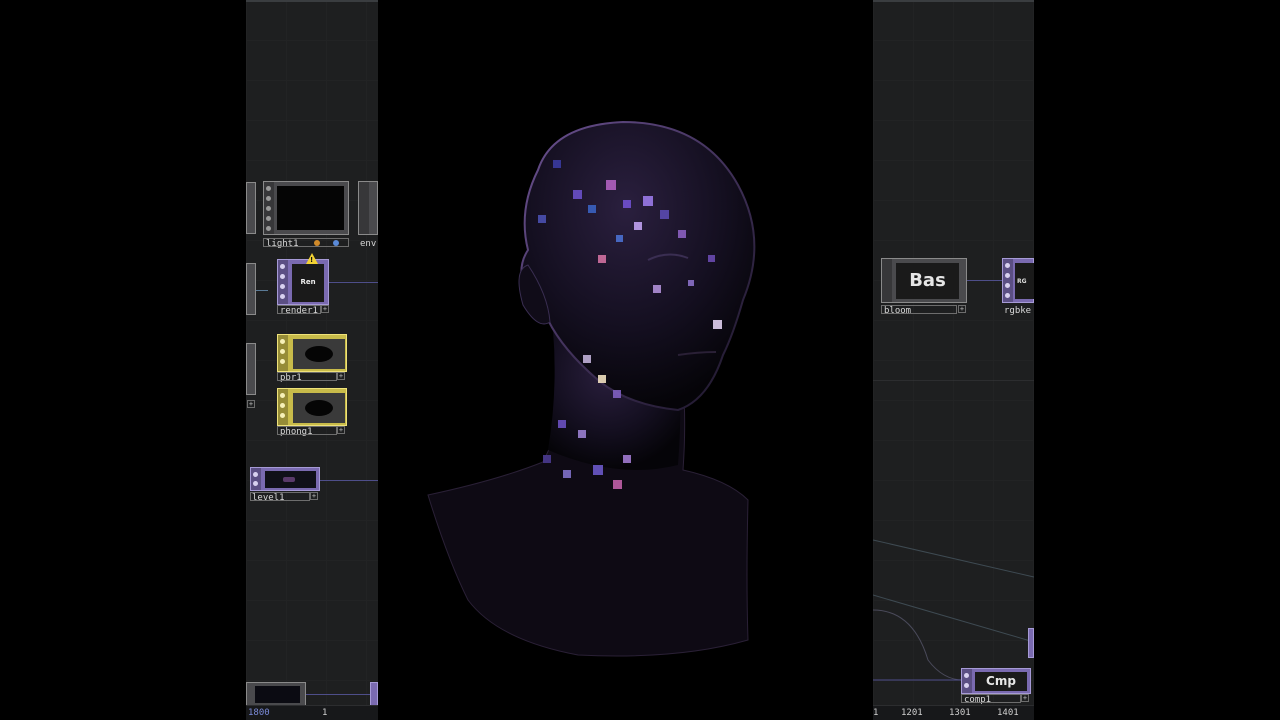  Describe the element at coordinates (317, 243) in the screenshot. I see `light-flag-orange` at that location.